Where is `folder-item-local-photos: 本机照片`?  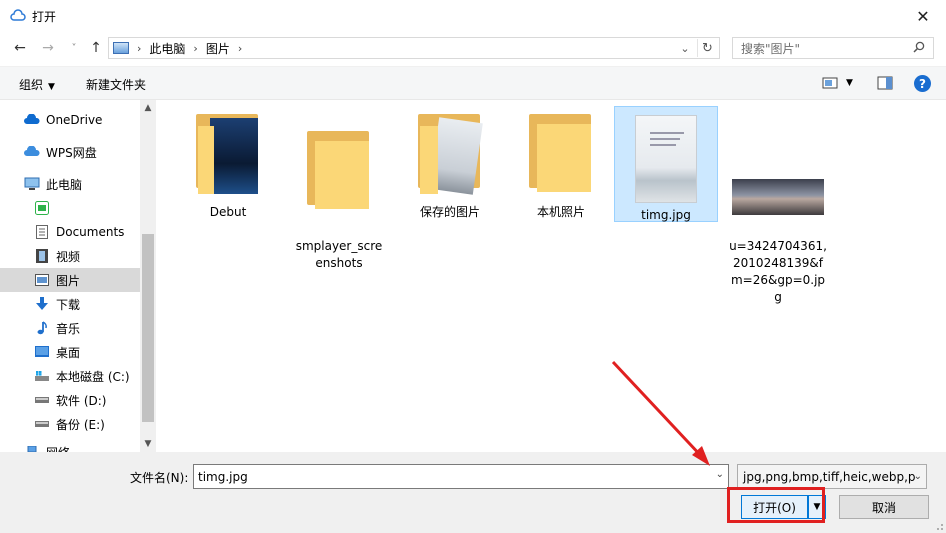 folder-item-local-photos: 本机照片 is located at coordinates (561, 167).